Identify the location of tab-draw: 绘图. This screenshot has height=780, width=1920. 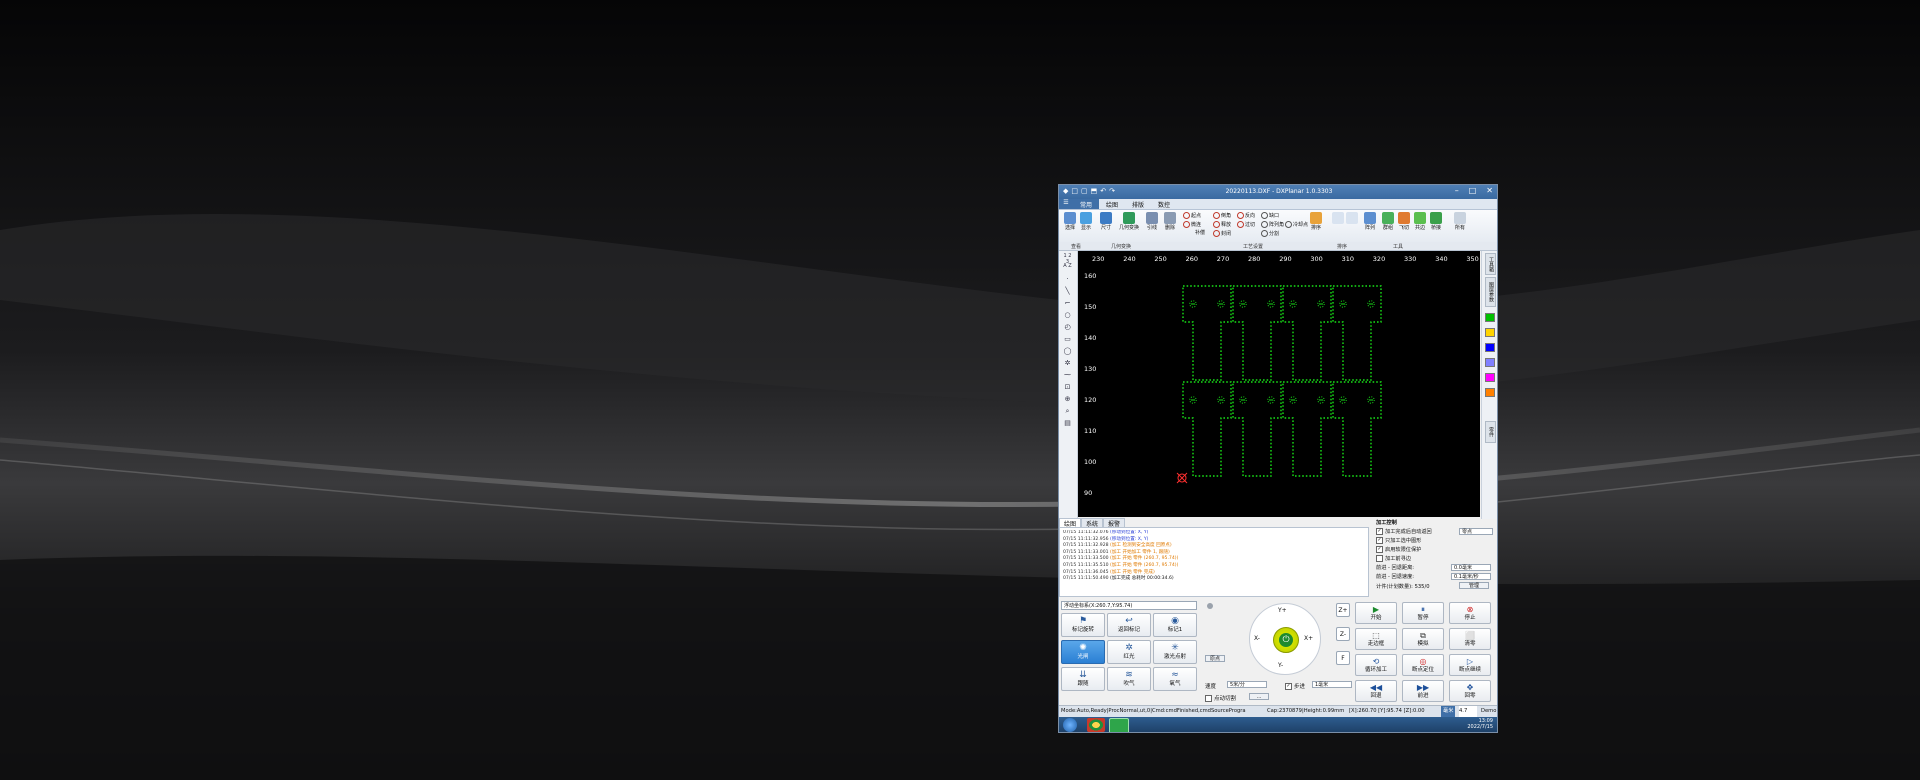
(1112, 204).